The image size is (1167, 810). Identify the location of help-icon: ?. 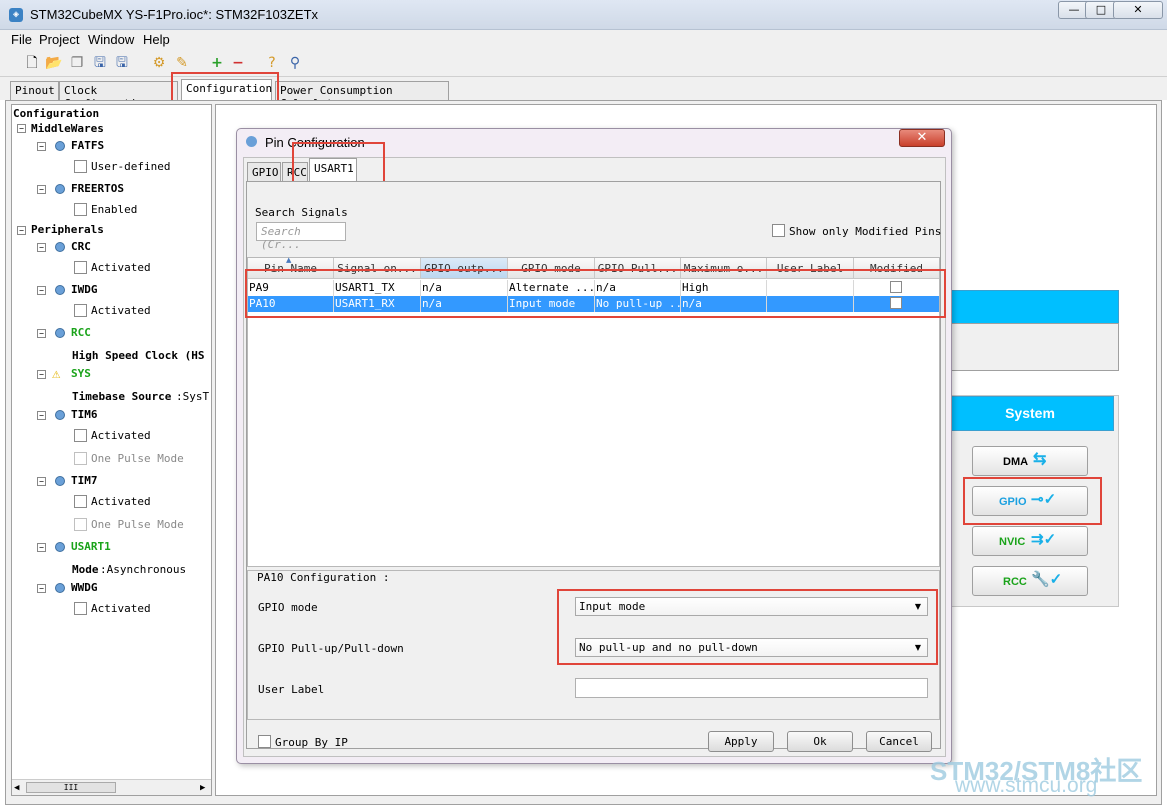
(272, 63).